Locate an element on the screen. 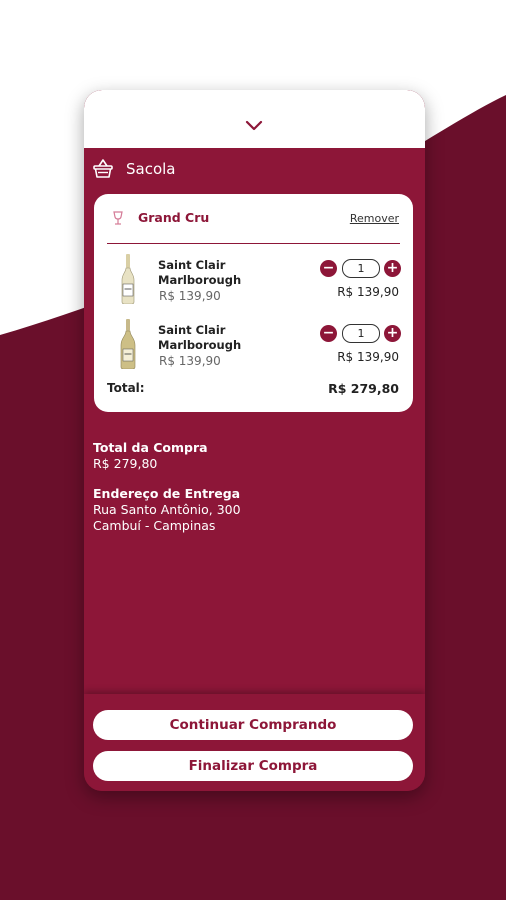 The width and height of the screenshot is (506, 900). page-title: Sacola is located at coordinates (151, 169).